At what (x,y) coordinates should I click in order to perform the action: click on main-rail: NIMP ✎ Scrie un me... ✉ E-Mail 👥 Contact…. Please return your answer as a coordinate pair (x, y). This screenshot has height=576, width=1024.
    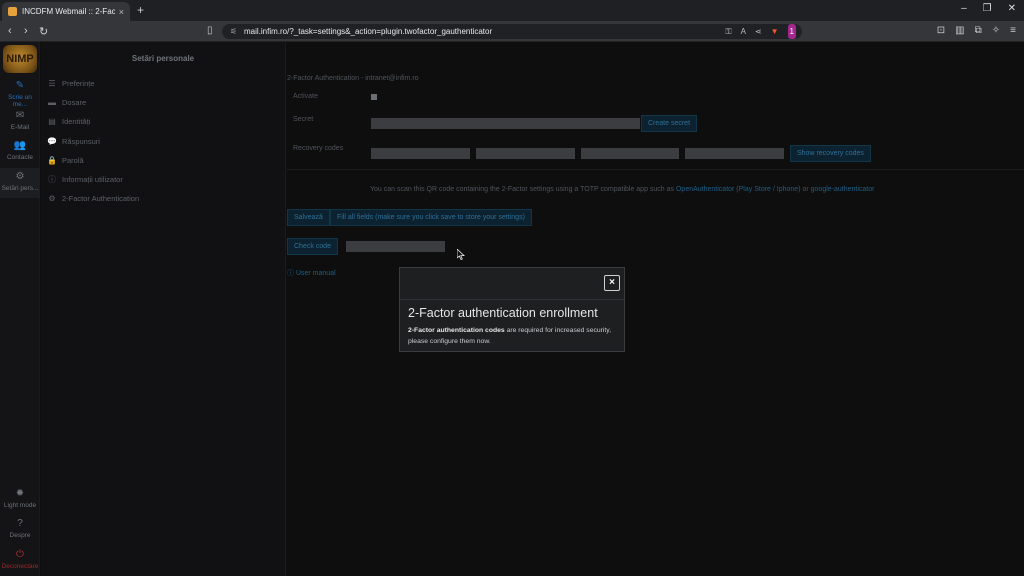
    Looking at the image, I should click on (20, 309).